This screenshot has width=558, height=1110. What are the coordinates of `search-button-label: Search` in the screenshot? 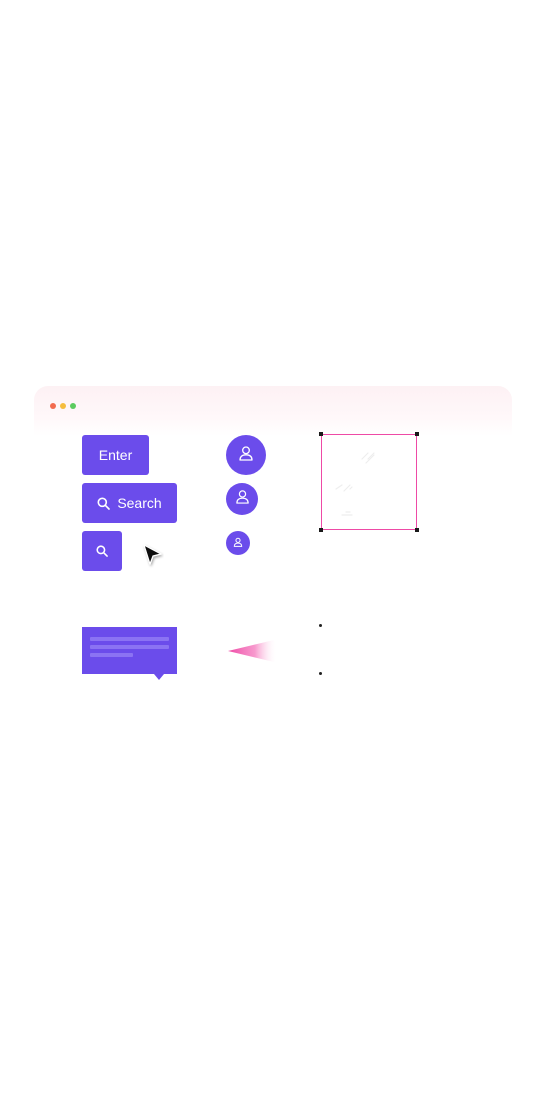 It's located at (139, 503).